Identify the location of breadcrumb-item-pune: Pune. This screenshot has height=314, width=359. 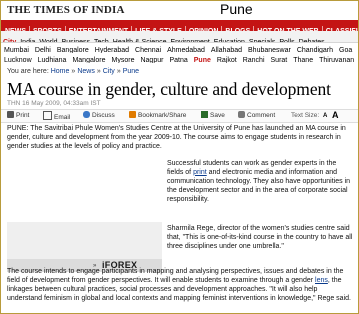
(131, 71).